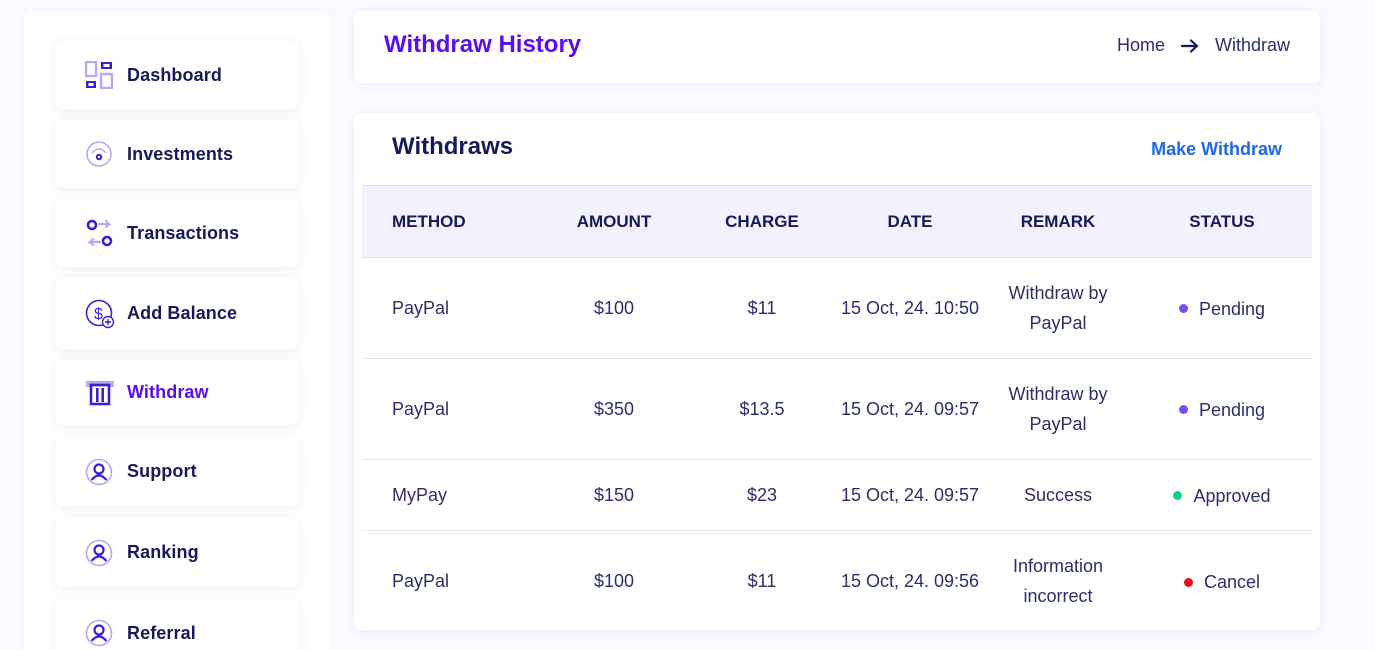 The image size is (1375, 650). I want to click on breadcrumb: Home Withdraw, so click(1203, 45).